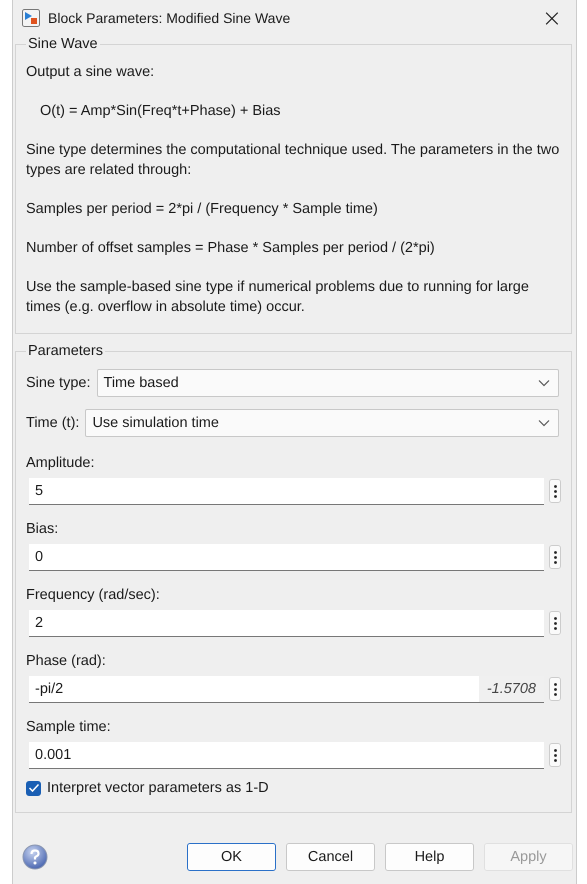 The height and width of the screenshot is (884, 587). What do you see at coordinates (429, 857) in the screenshot?
I see `dialog-button: Help` at bounding box center [429, 857].